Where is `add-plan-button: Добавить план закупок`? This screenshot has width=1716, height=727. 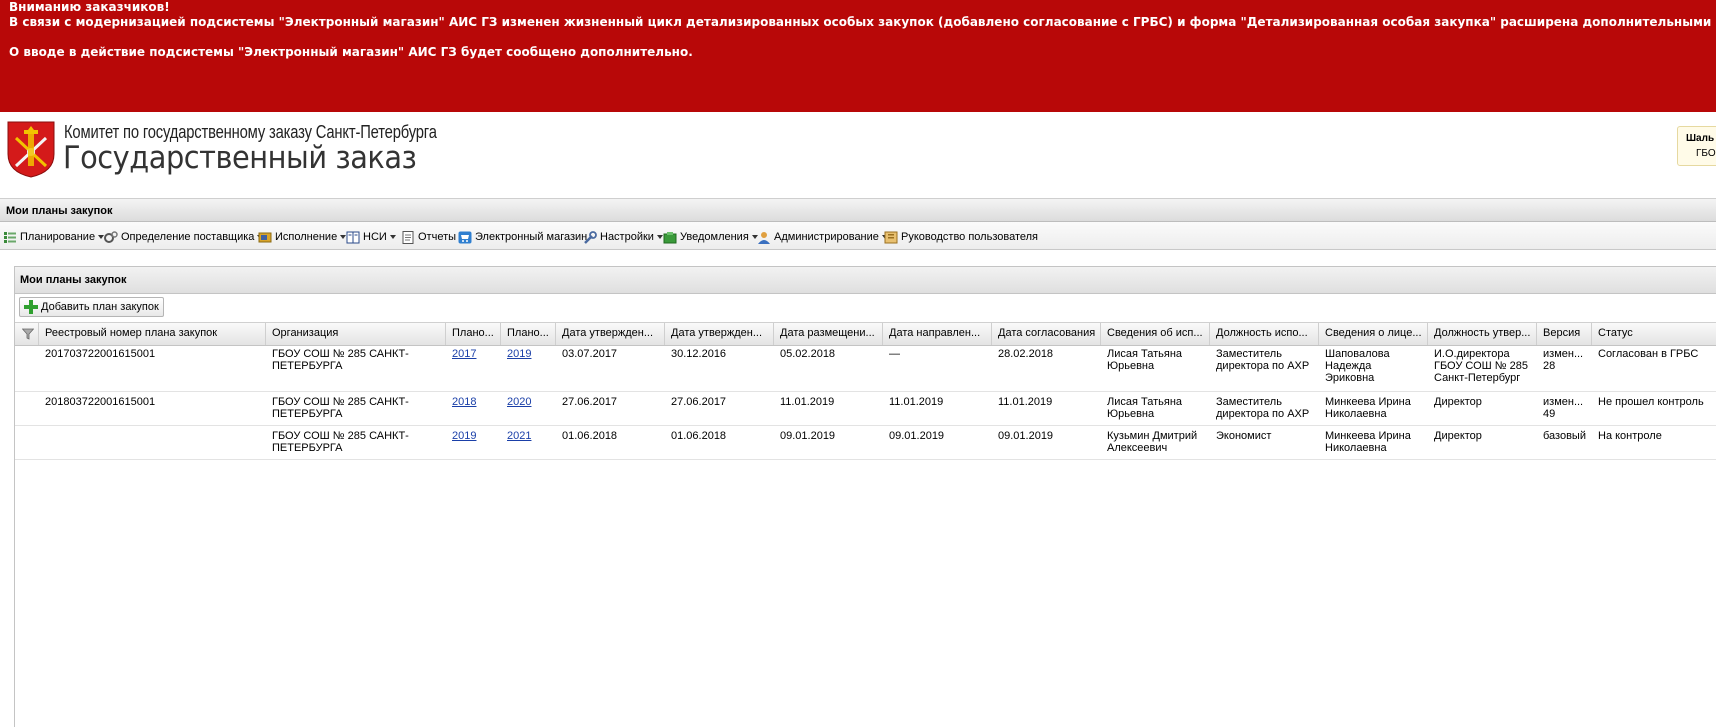 add-plan-button: Добавить план закупок is located at coordinates (91, 307).